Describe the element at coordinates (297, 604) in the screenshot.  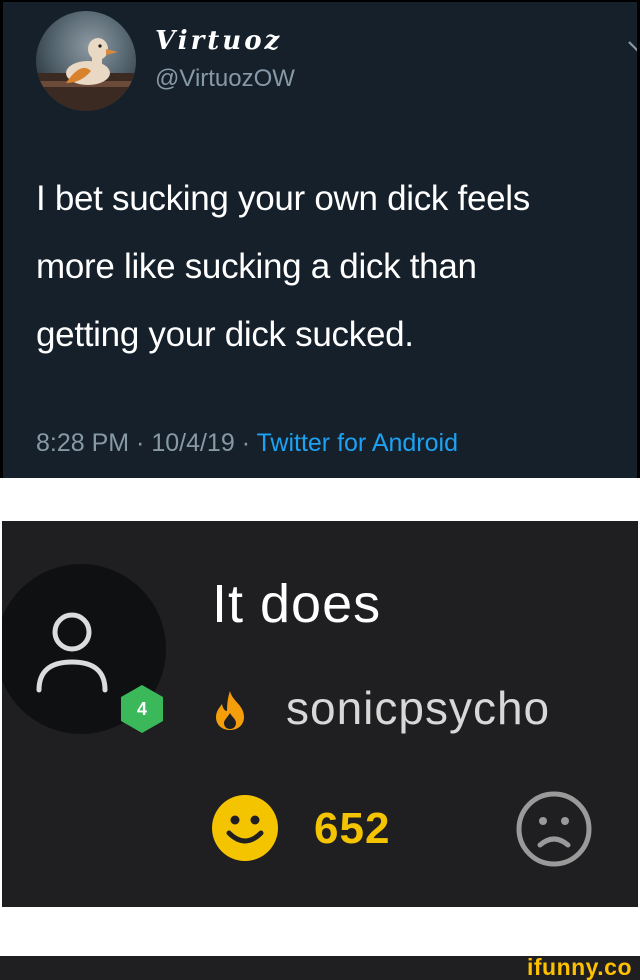
I see `comment-text: It does` at that location.